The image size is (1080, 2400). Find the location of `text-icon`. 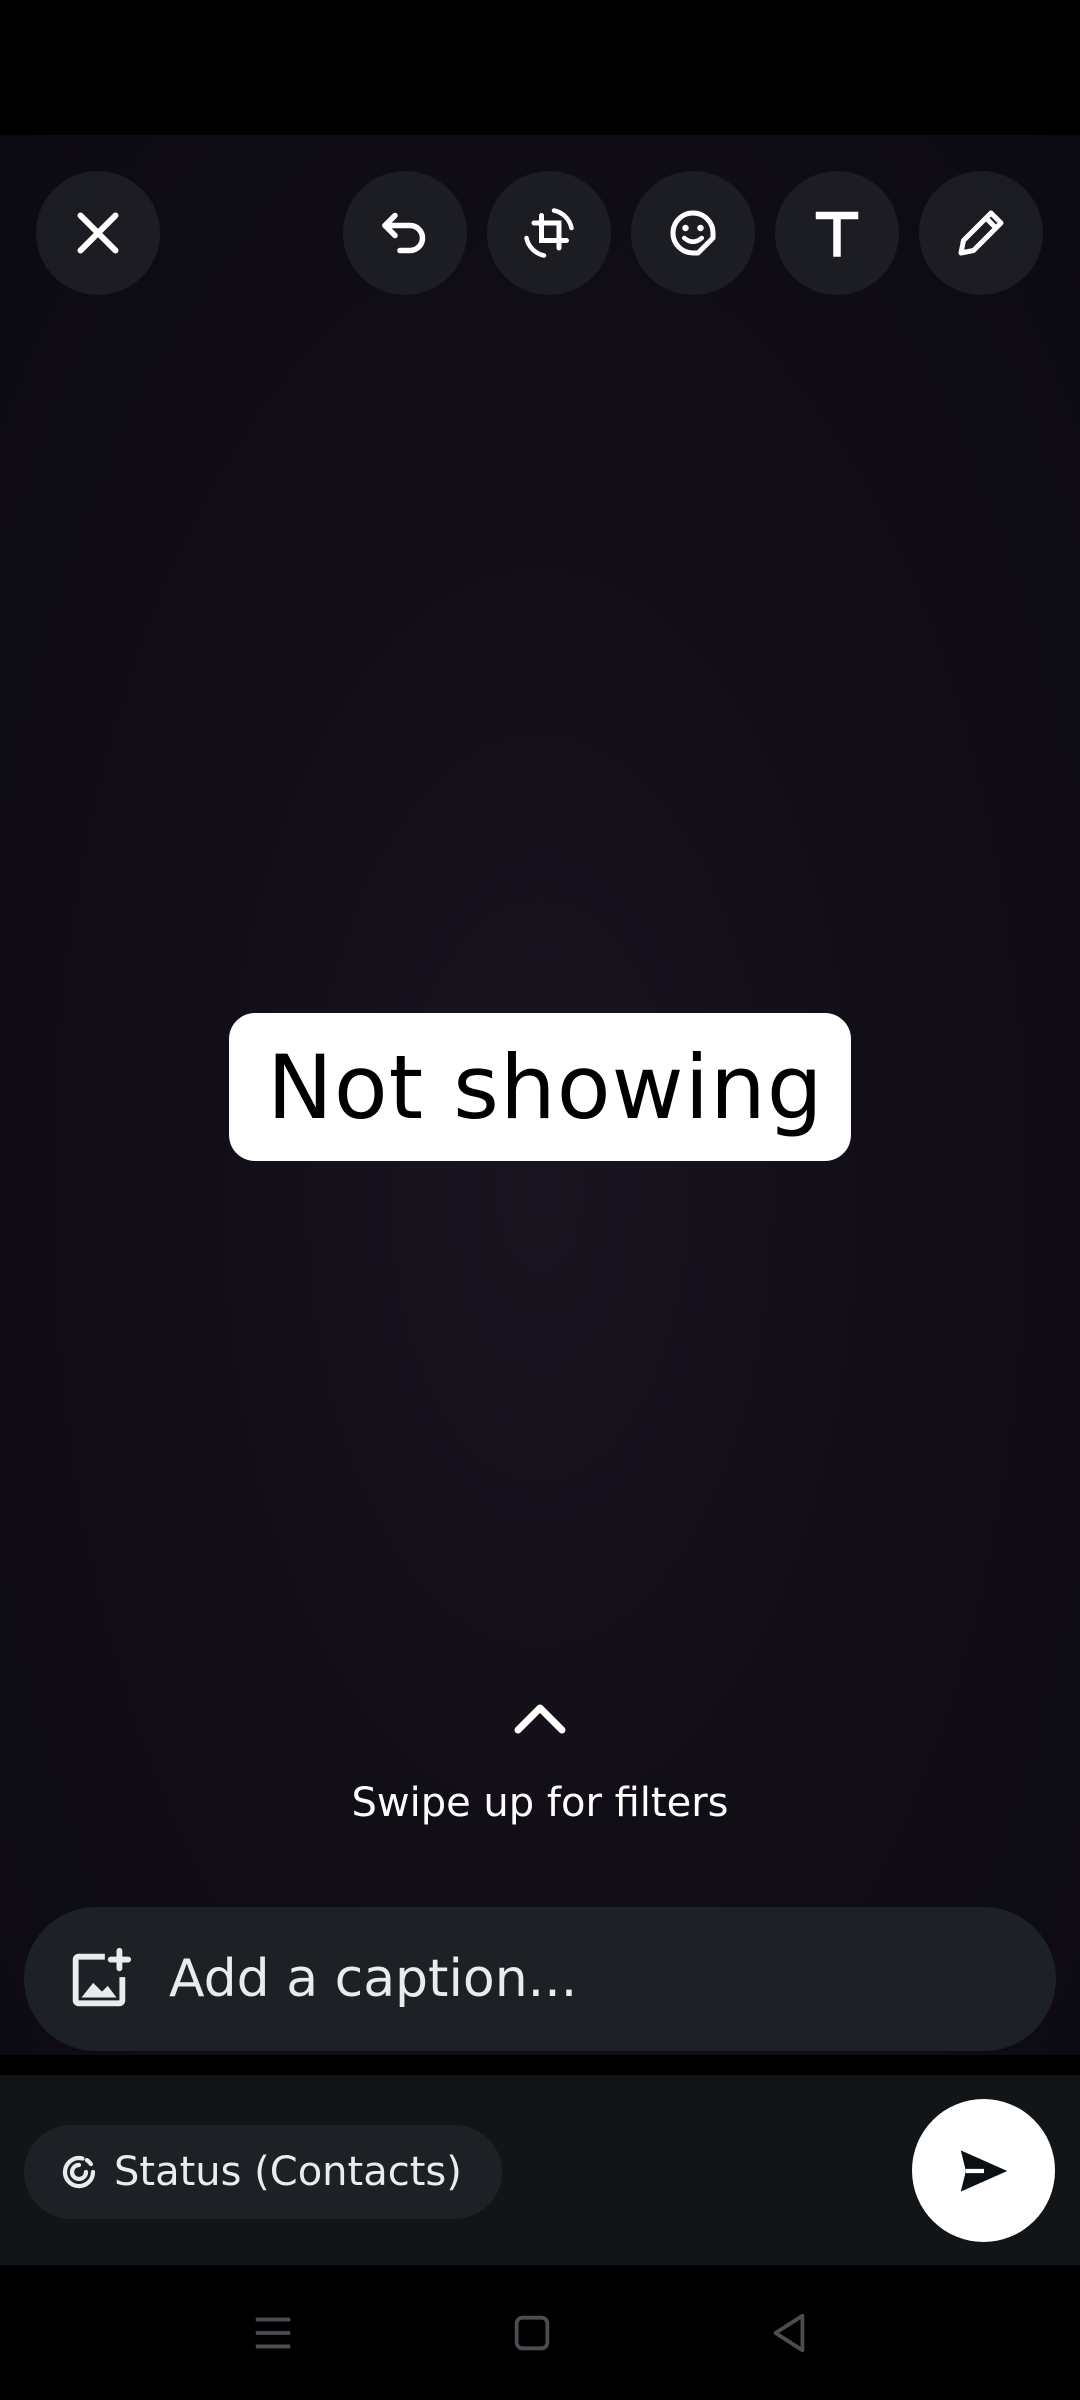

text-icon is located at coordinates (837, 234).